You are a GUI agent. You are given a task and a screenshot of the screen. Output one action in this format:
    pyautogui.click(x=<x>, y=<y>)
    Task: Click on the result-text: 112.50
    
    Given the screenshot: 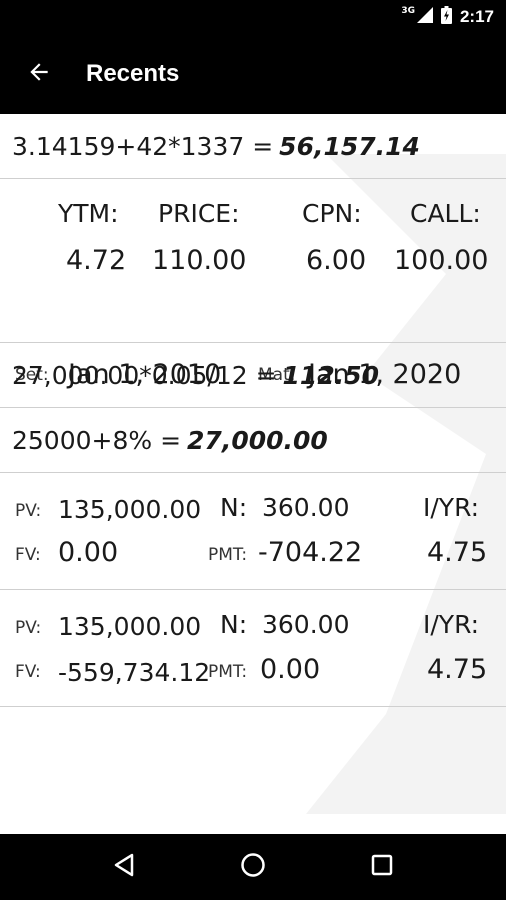 What is the action you would take?
    pyautogui.click(x=331, y=375)
    